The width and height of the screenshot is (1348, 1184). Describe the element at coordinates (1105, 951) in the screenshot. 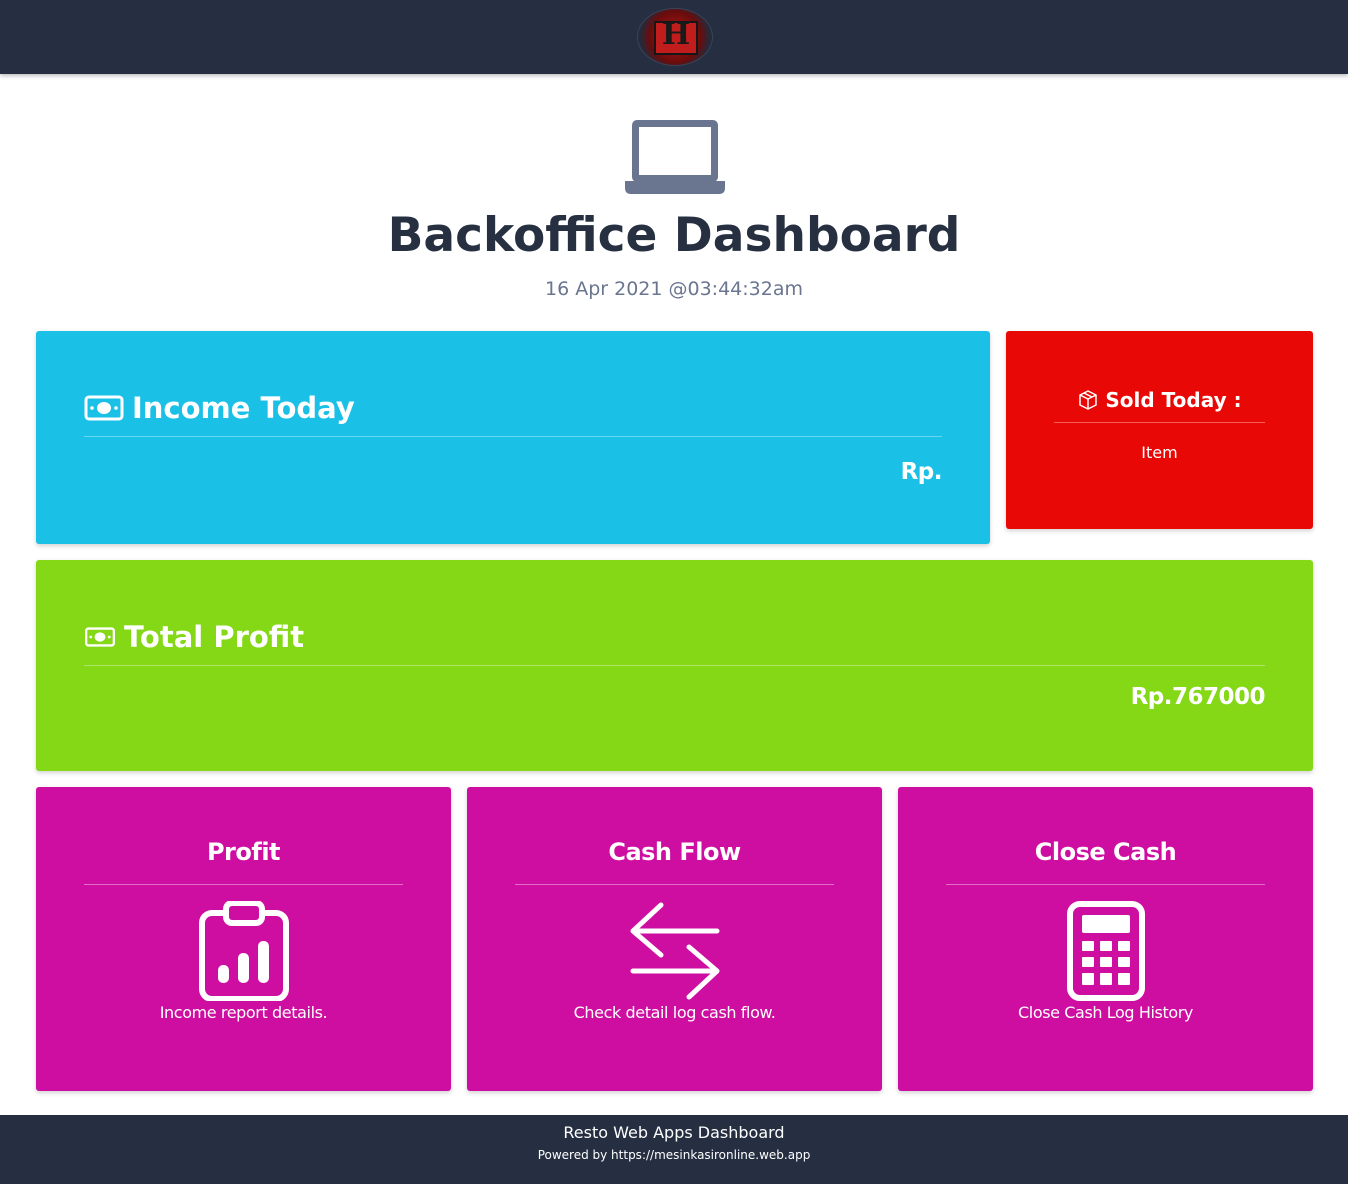

I see `calculator-icon` at that location.